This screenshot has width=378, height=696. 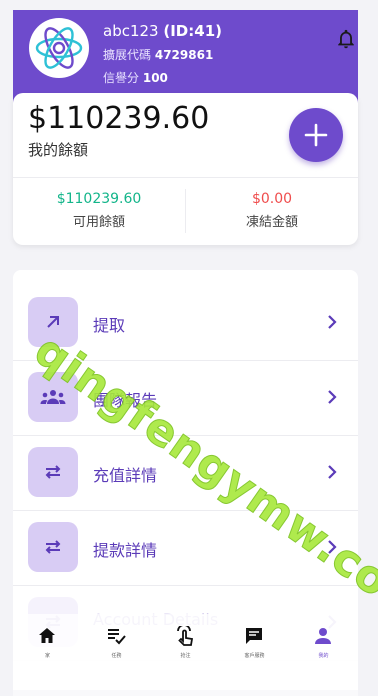 What do you see at coordinates (272, 199) in the screenshot?
I see `frozen-amount-value: $0.00` at bounding box center [272, 199].